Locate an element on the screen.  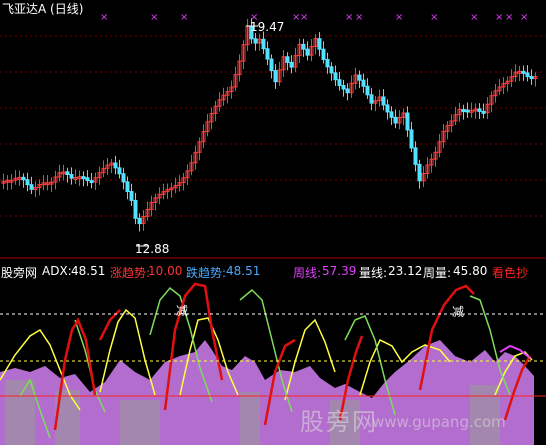
up-trend-label: 涨趋势: is located at coordinates (130, 273).